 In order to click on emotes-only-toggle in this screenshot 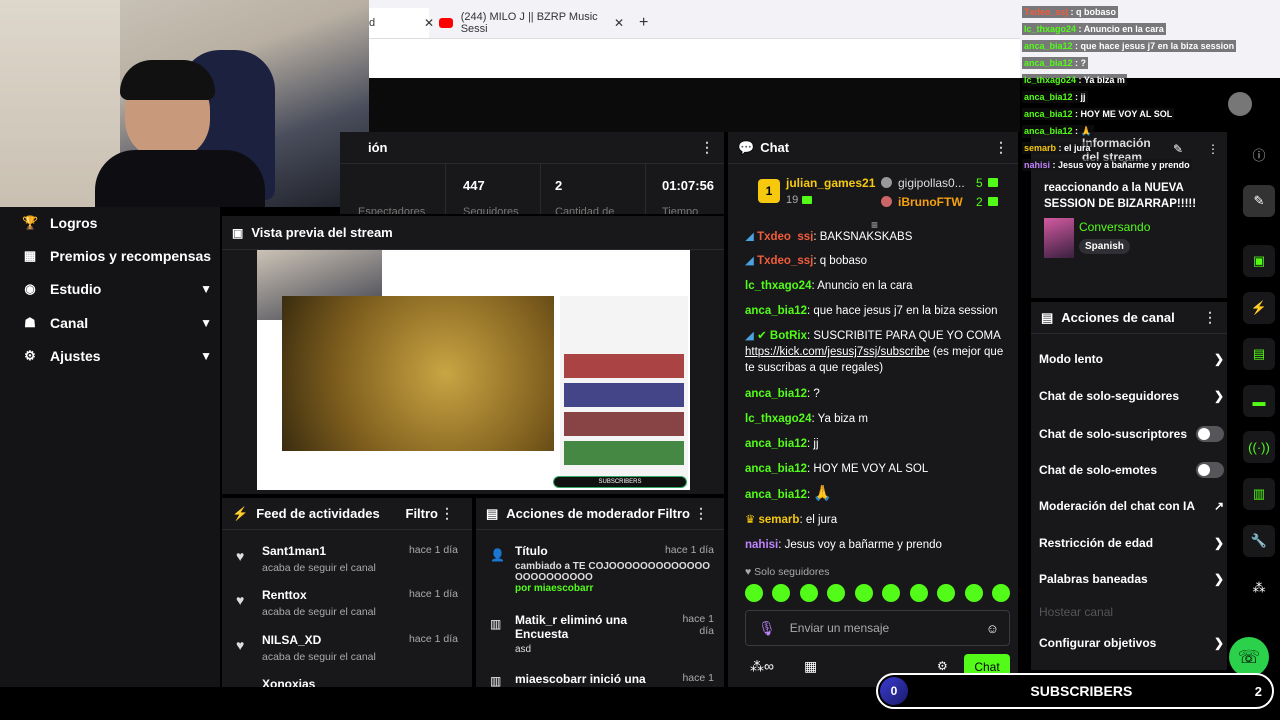, I will do `click(1210, 470)`.